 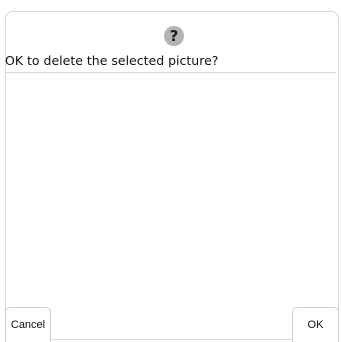 What do you see at coordinates (174, 36) in the screenshot?
I see `question-icon: ?` at bounding box center [174, 36].